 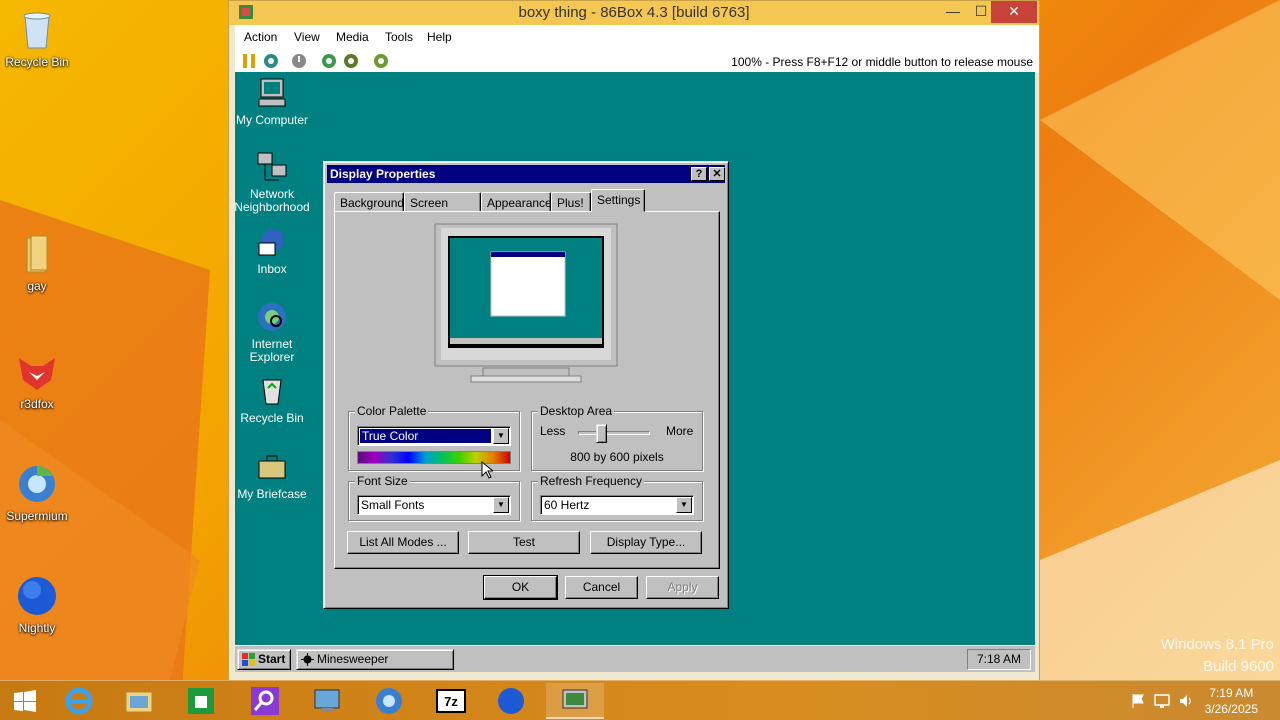 What do you see at coordinates (487, 470) in the screenshot?
I see `mouse-cursor-icon` at bounding box center [487, 470].